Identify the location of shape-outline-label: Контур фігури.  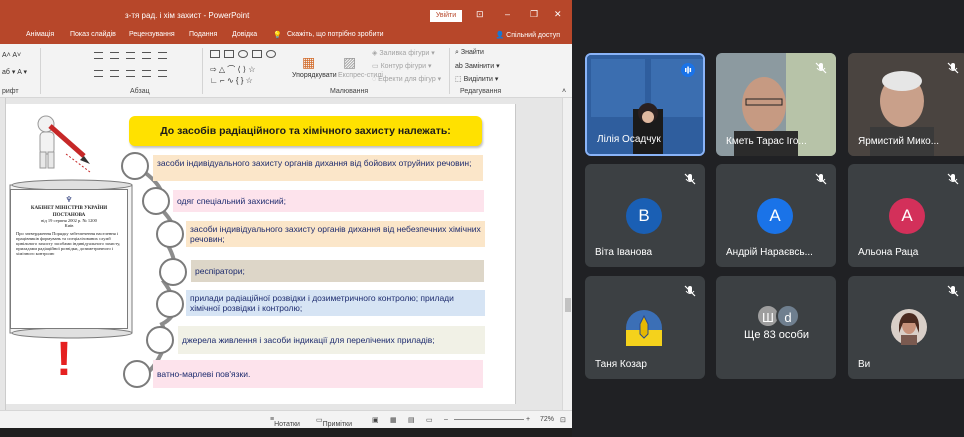
(403, 66).